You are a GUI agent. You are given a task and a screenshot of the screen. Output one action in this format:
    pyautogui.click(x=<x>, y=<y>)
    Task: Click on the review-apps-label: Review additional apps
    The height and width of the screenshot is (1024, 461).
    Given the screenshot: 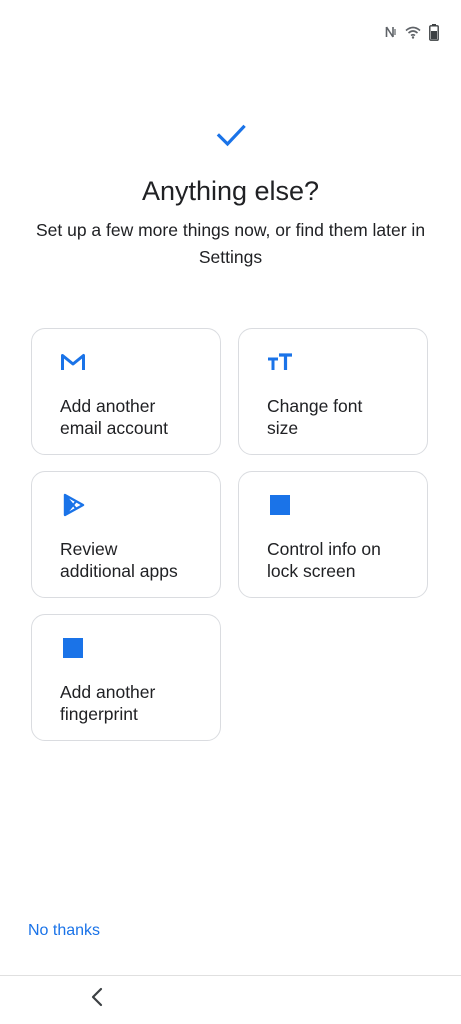 What is the action you would take?
    pyautogui.click(x=119, y=560)
    